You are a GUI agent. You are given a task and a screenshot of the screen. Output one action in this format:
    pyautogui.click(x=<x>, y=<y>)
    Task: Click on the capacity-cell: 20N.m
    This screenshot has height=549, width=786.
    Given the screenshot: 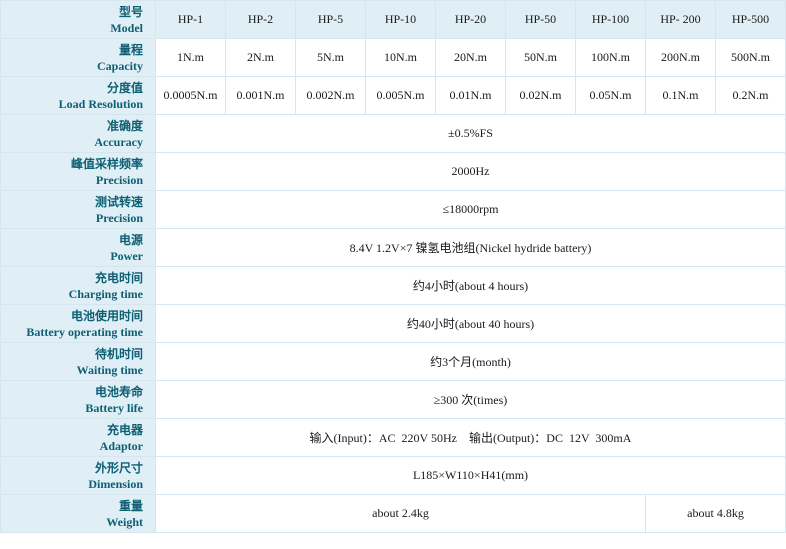 What is the action you would take?
    pyautogui.click(x=470, y=57)
    